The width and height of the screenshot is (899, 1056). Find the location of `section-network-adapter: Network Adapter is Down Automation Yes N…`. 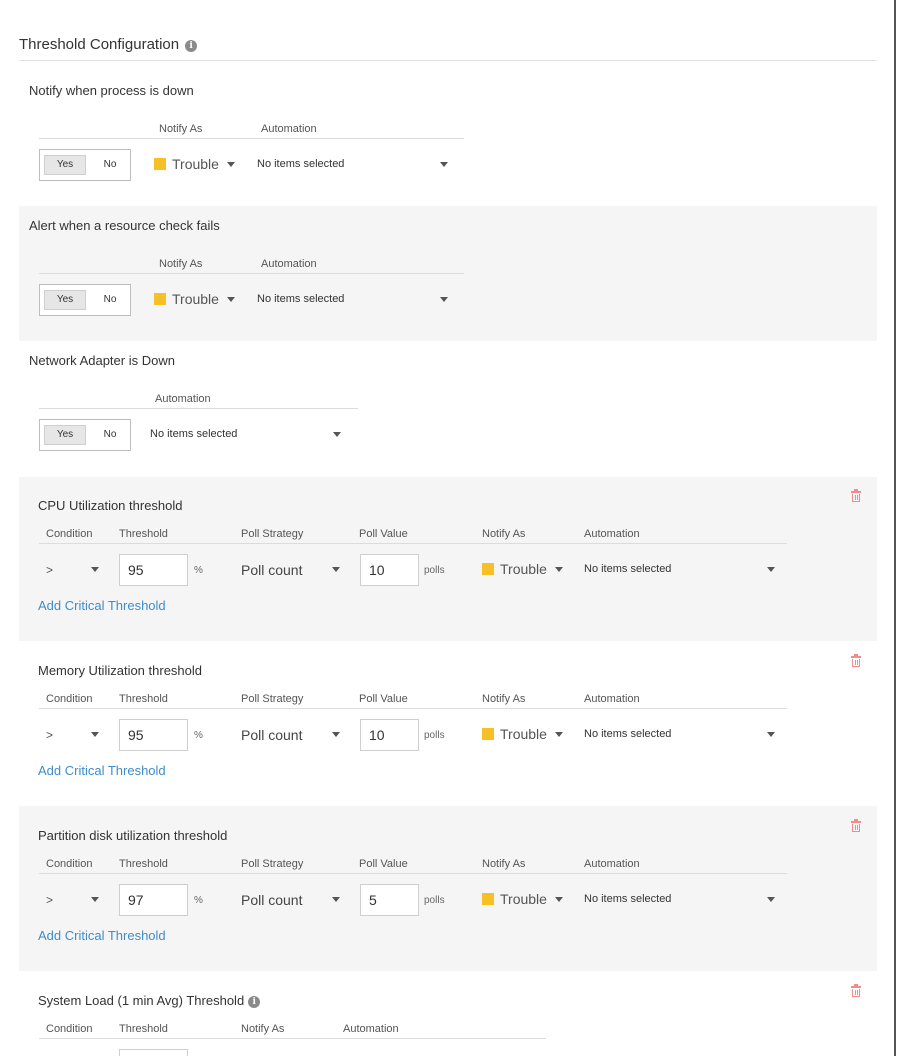

section-network-adapter: Network Adapter is Down Automation Yes N… is located at coordinates (448, 409).